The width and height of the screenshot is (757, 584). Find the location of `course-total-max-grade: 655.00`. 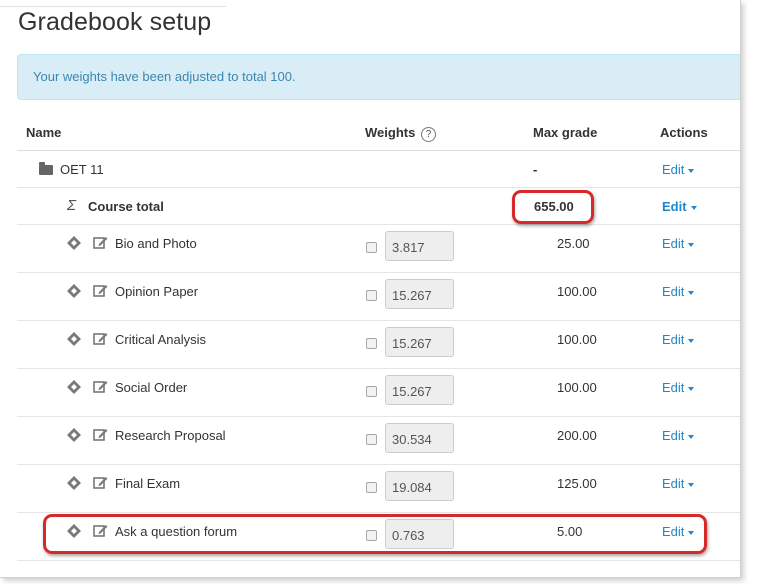

course-total-max-grade: 655.00 is located at coordinates (554, 206).